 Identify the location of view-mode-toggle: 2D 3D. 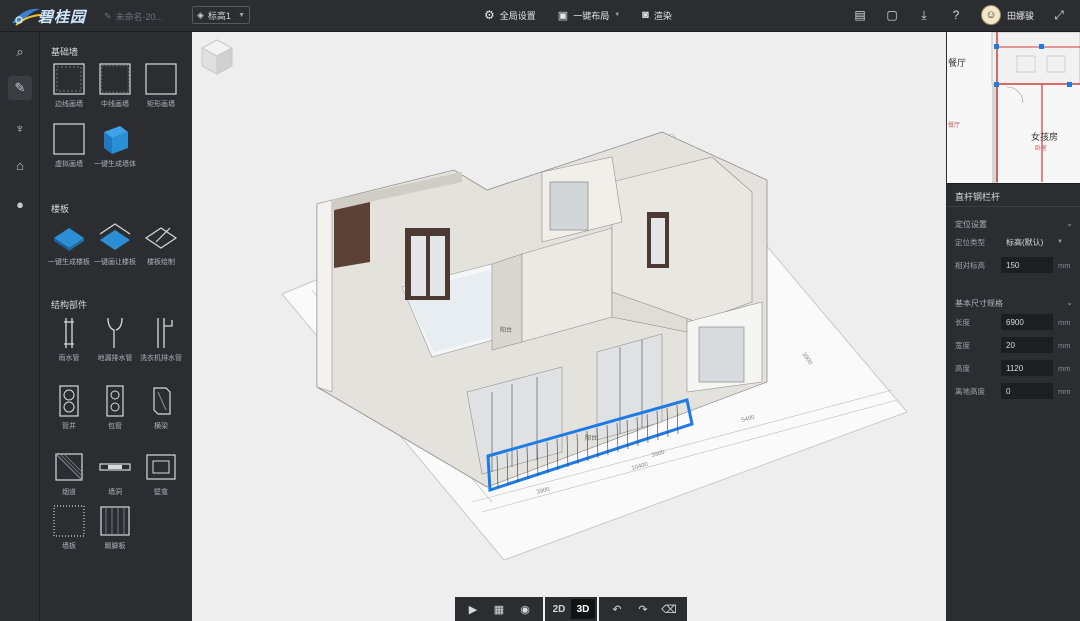
(571, 609).